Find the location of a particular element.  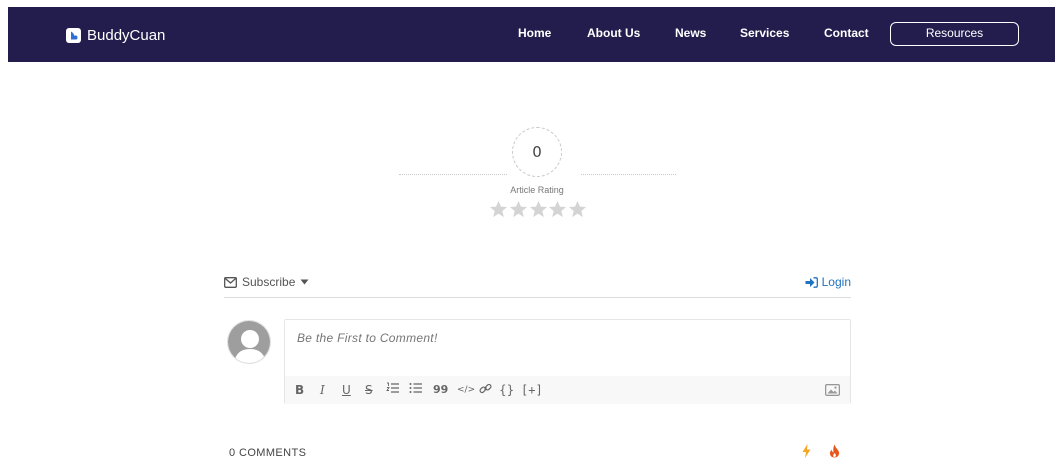

login-label: Login is located at coordinates (836, 282).